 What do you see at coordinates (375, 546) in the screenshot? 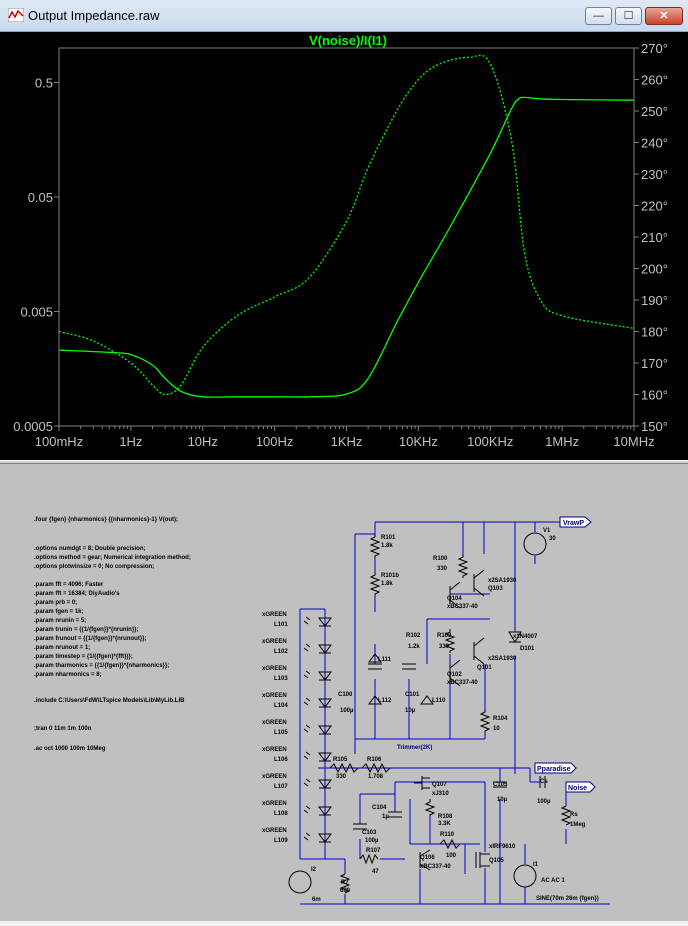
I see `resistor-r101-symbol` at bounding box center [375, 546].